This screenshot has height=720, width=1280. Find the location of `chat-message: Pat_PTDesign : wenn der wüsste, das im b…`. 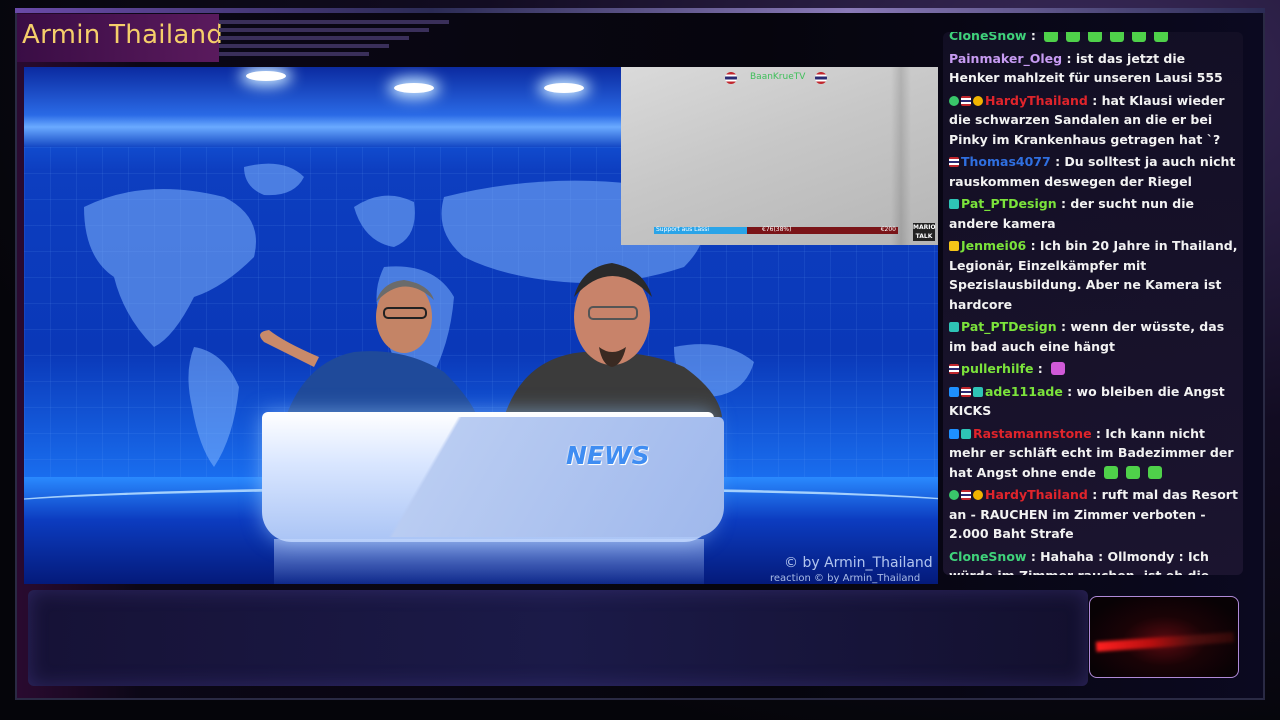

chat-message: Pat_PTDesign : wenn der wüsste, das im b… is located at coordinates (1094, 336).